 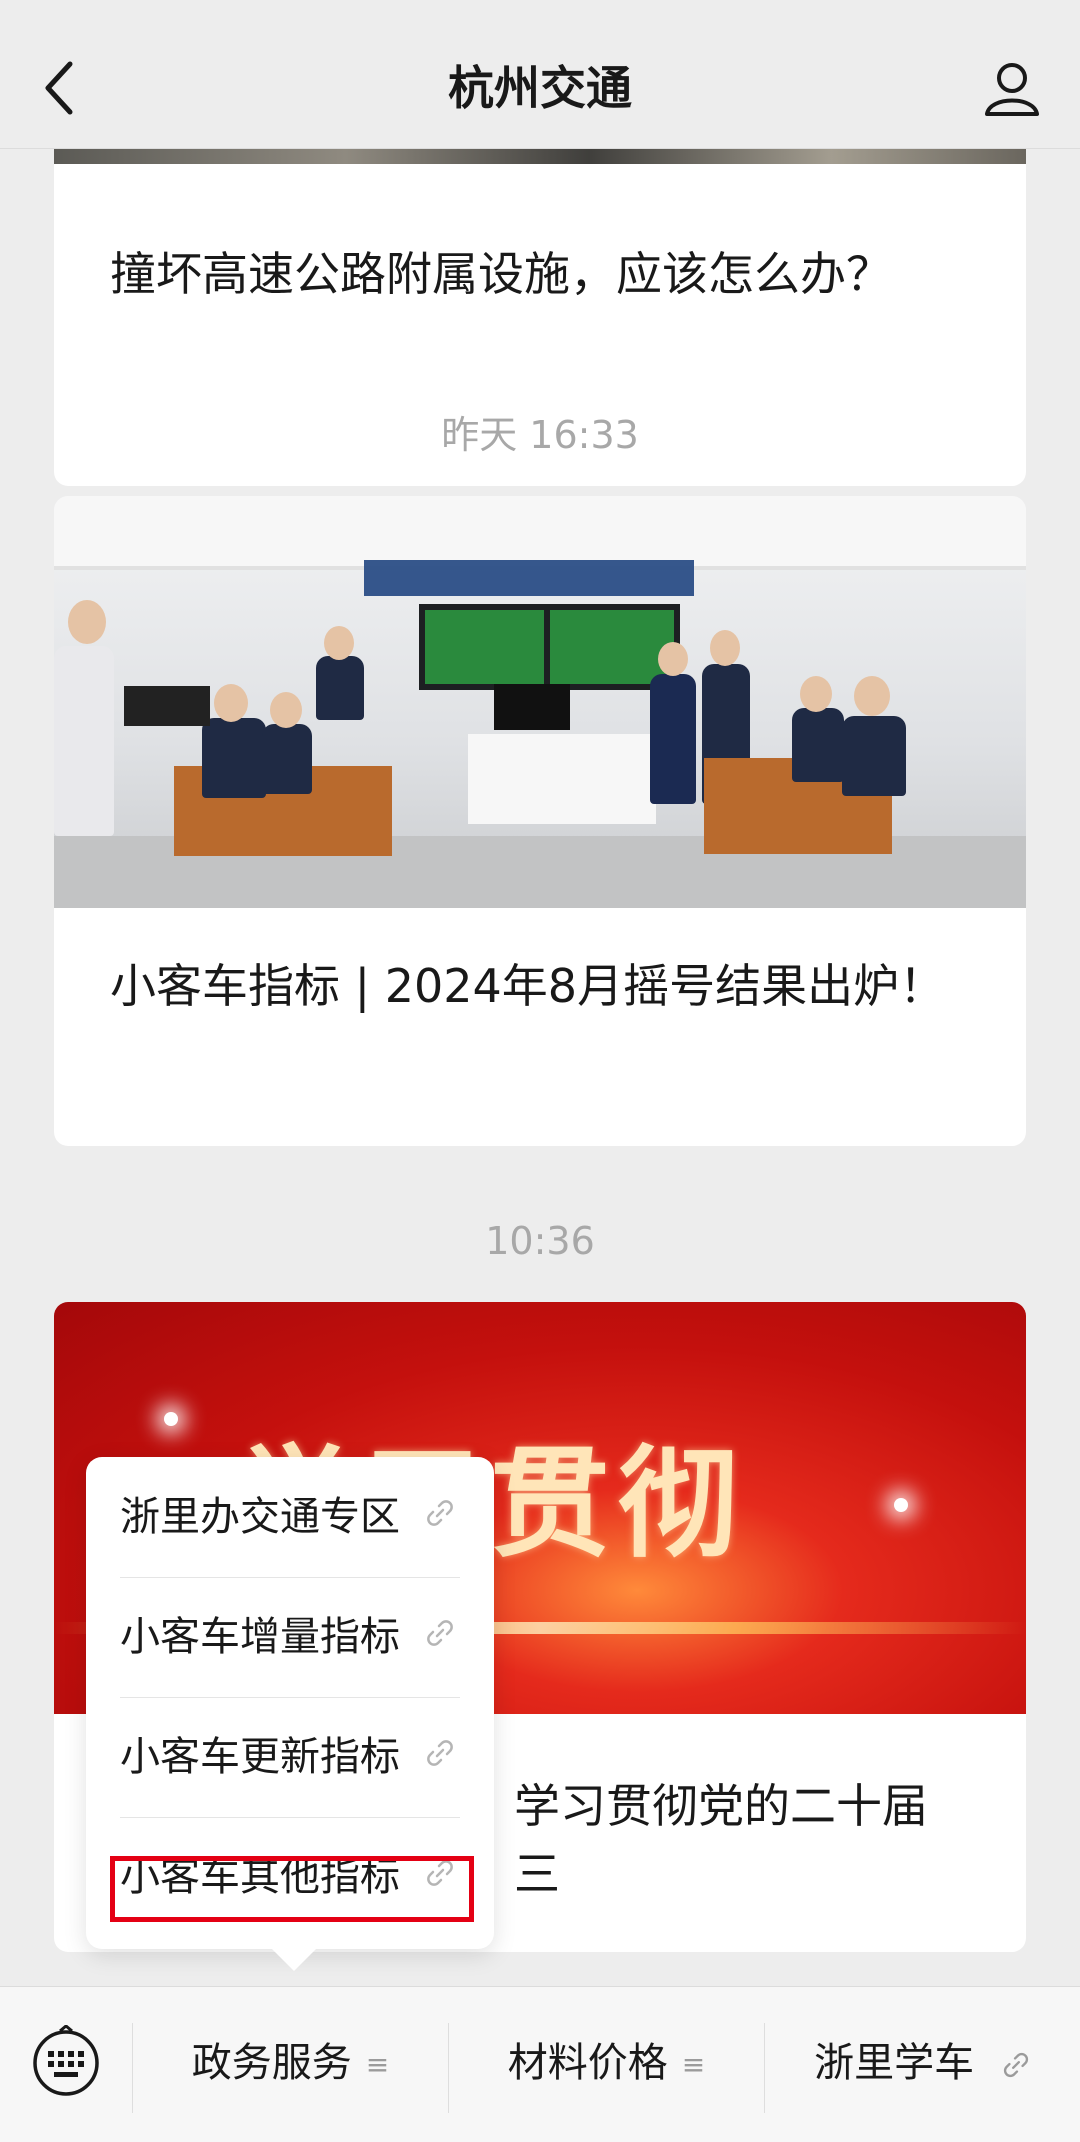 I want to click on article-title: 撞坏高速公路附属设施，应该怎么办？, so click(x=501, y=274).